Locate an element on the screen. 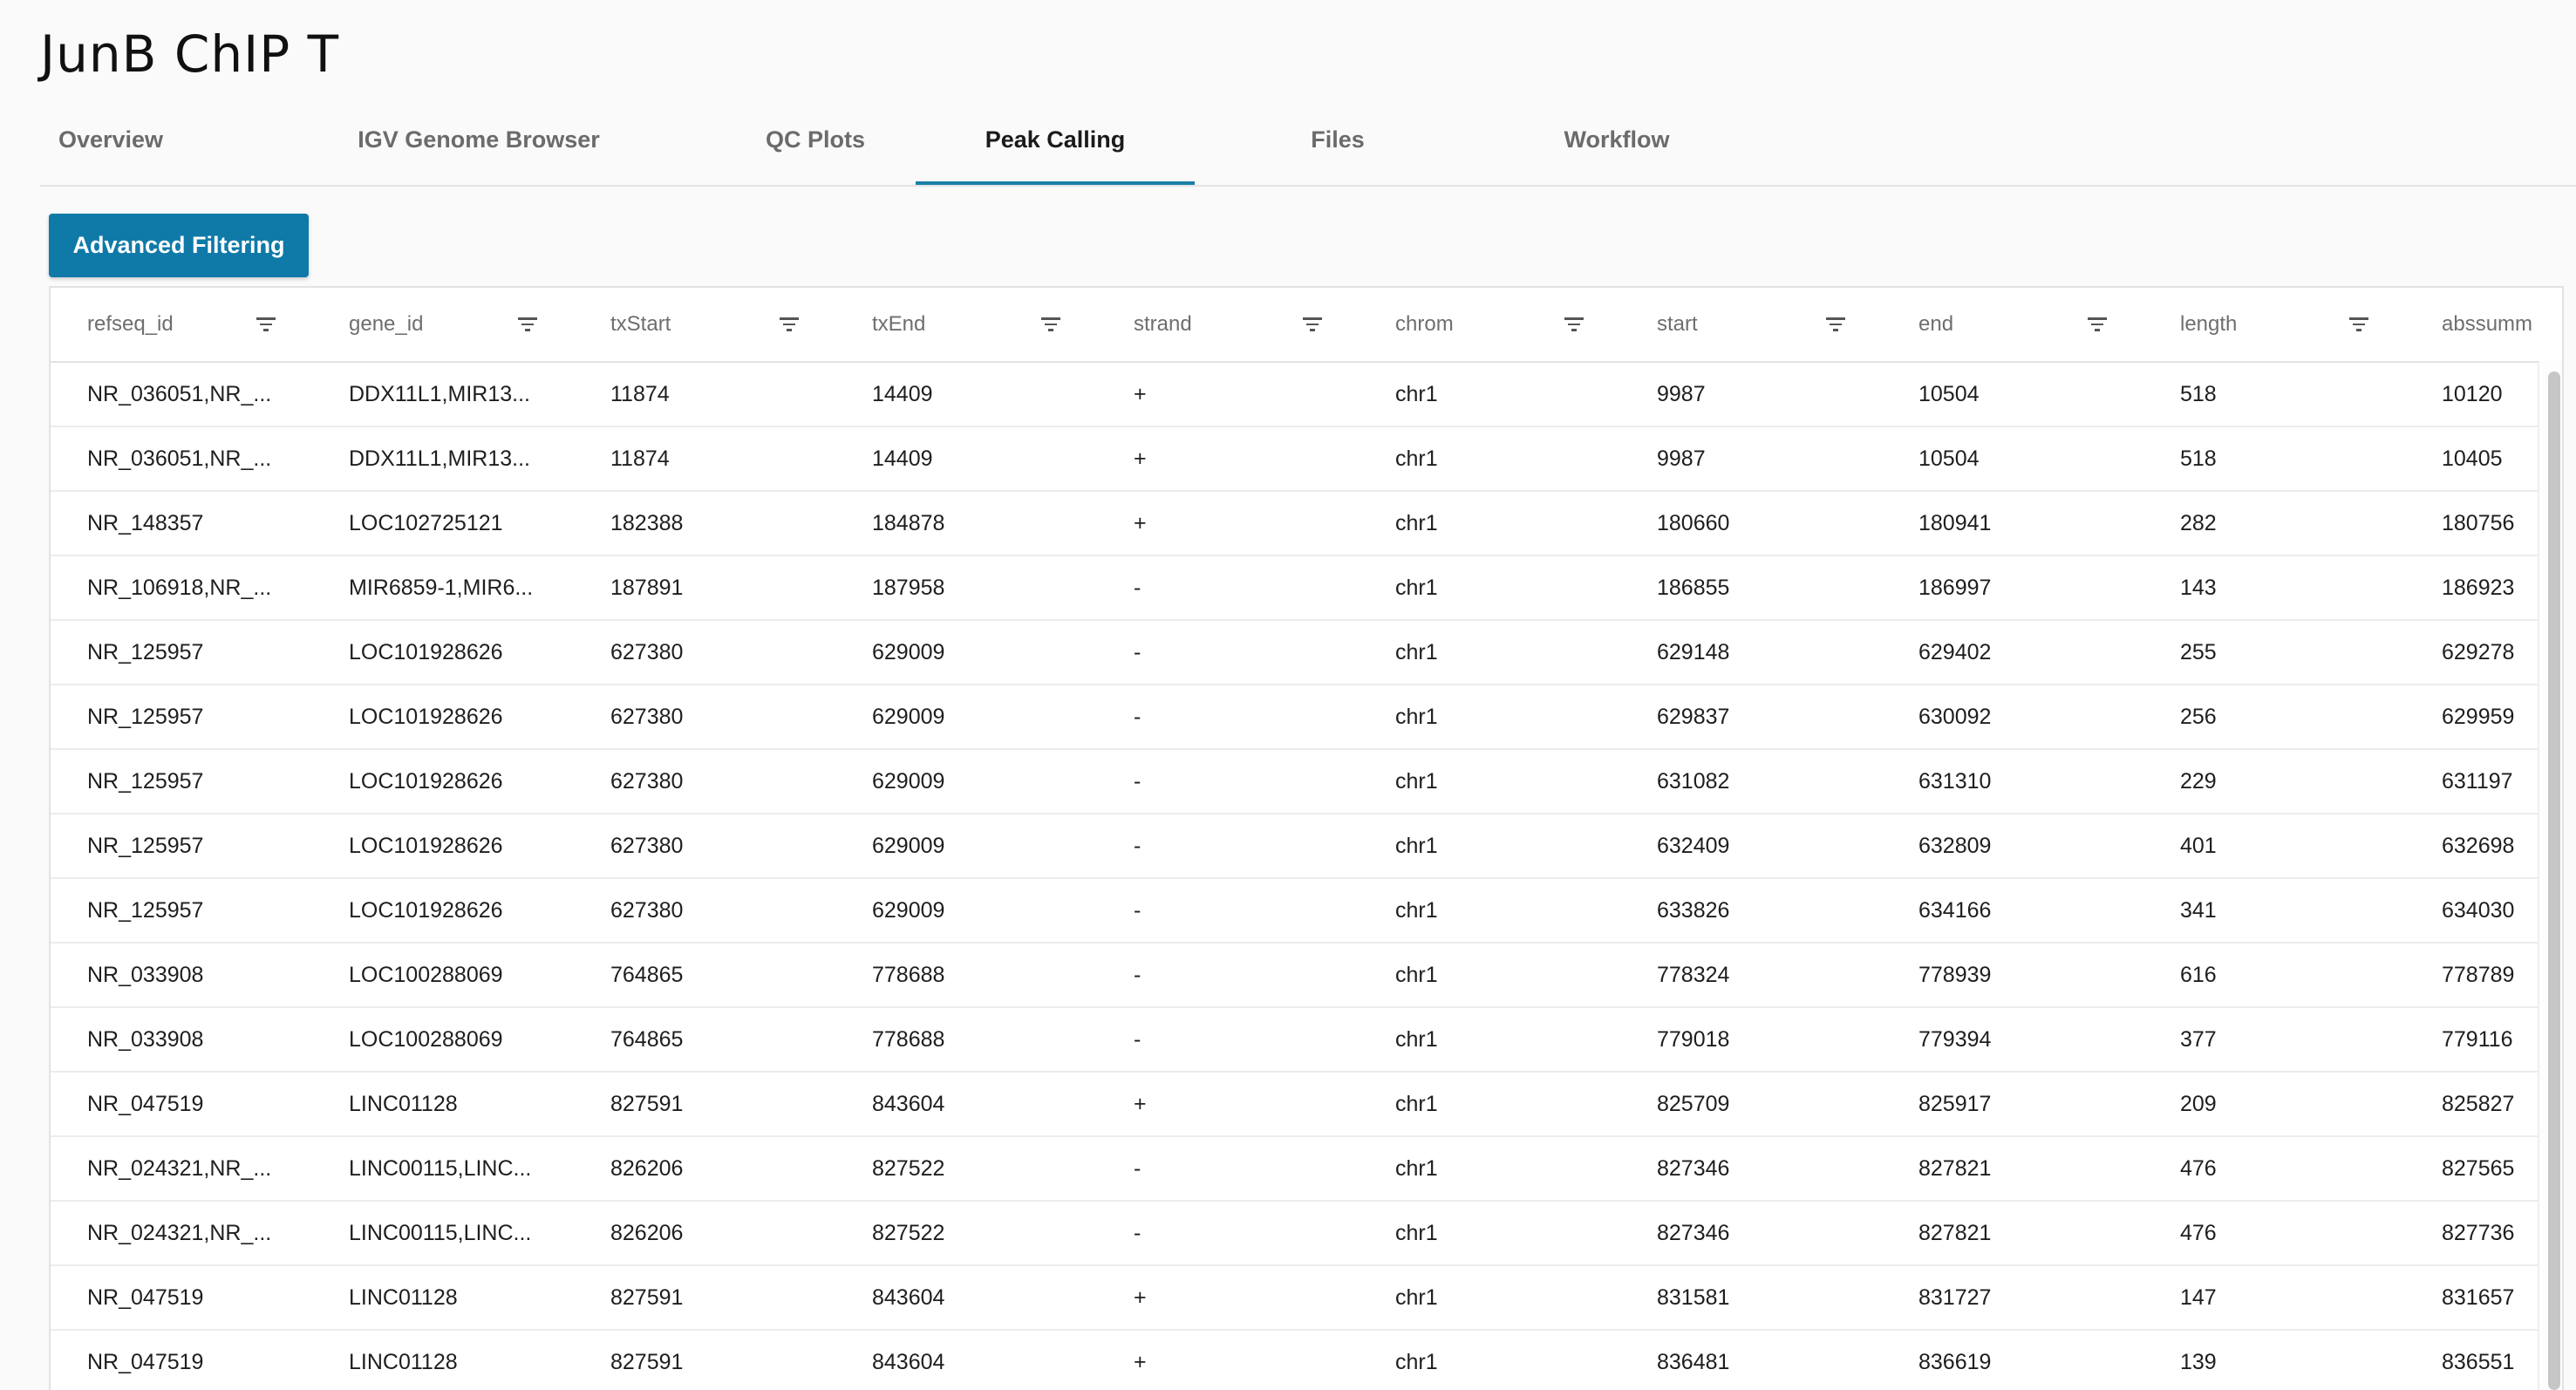 The height and width of the screenshot is (1390, 2576). table-cell-txstart: 187891 is located at coordinates (647, 588).